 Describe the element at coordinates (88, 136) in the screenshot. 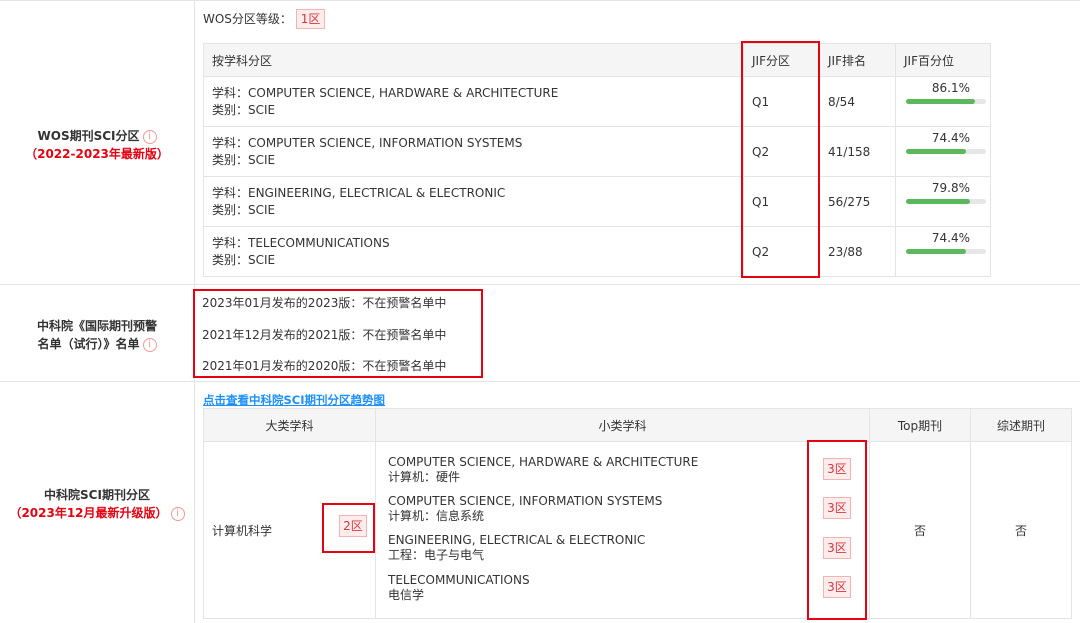

I see `wos-label-text: WOS期刊SCI分区` at that location.